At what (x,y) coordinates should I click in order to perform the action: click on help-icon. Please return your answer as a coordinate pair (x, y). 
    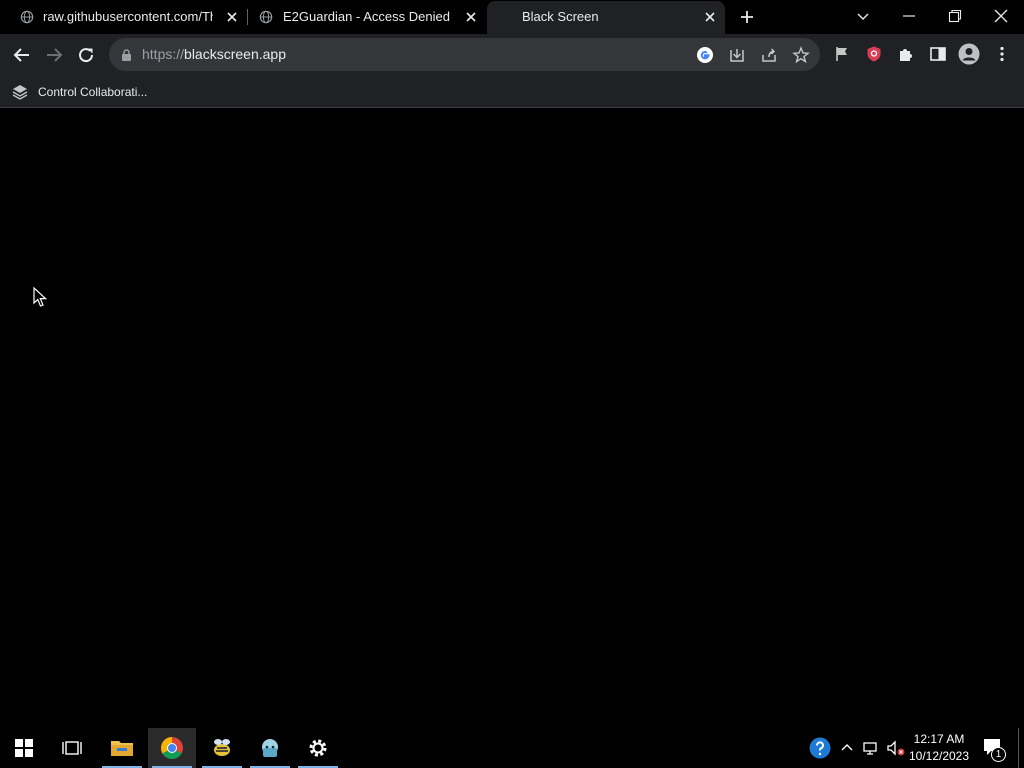
    Looking at the image, I should click on (820, 748).